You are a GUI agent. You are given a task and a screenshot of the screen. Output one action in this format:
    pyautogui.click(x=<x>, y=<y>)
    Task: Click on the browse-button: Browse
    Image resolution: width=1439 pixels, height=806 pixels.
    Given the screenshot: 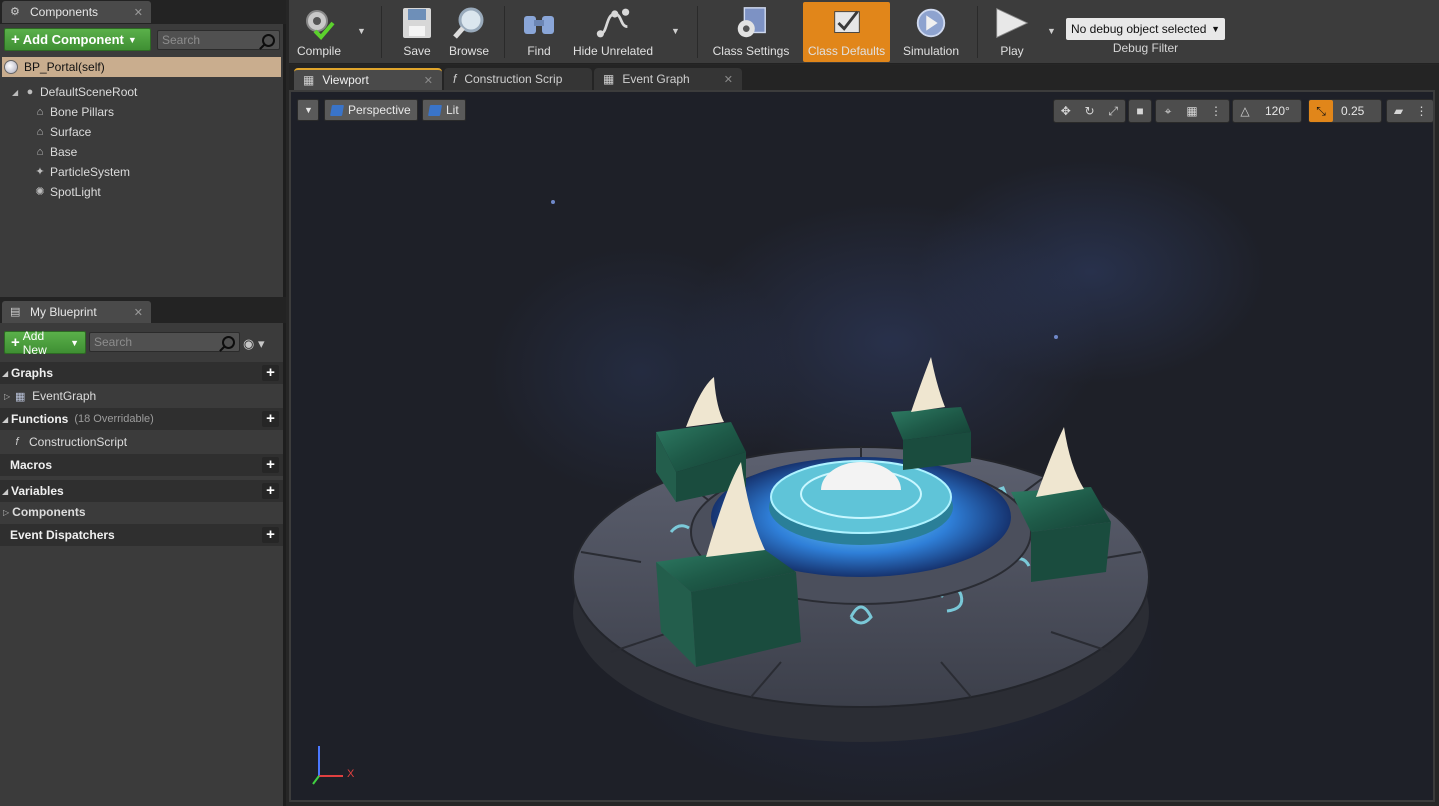 What is the action you would take?
    pyautogui.click(x=469, y=32)
    